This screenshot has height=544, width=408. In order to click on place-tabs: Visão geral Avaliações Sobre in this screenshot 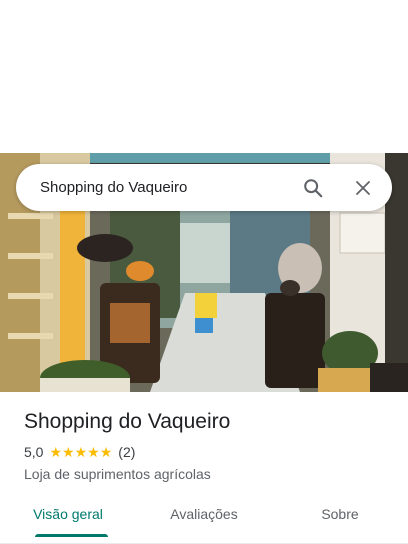, I will do `click(204, 521)`.